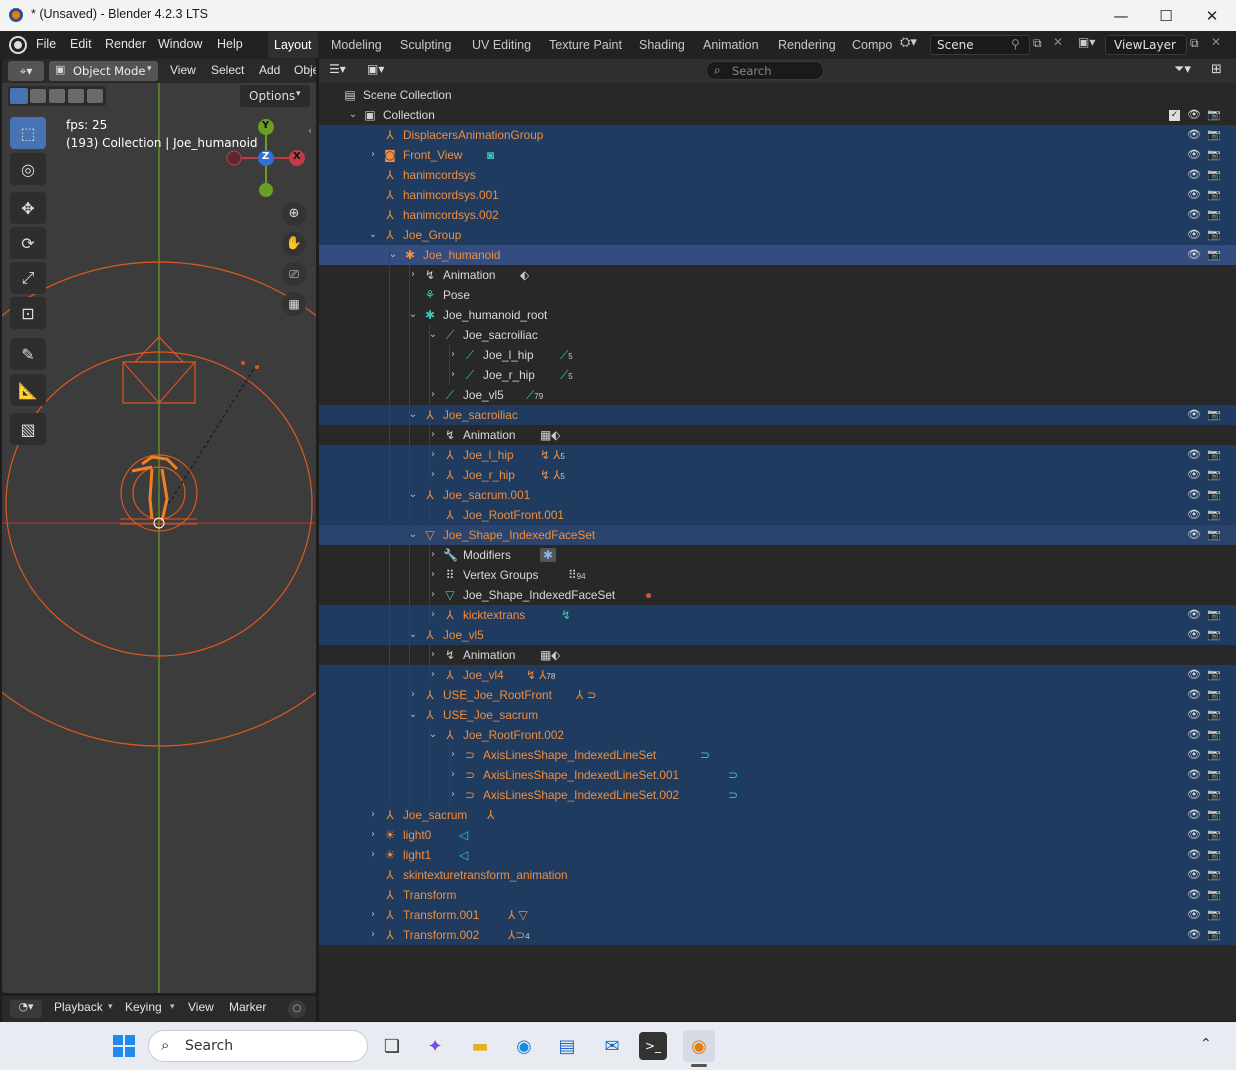 Image resolution: width=1236 pixels, height=1070 pixels. What do you see at coordinates (577, 575) in the screenshot?
I see `child-data-icon: ⠿94` at bounding box center [577, 575].